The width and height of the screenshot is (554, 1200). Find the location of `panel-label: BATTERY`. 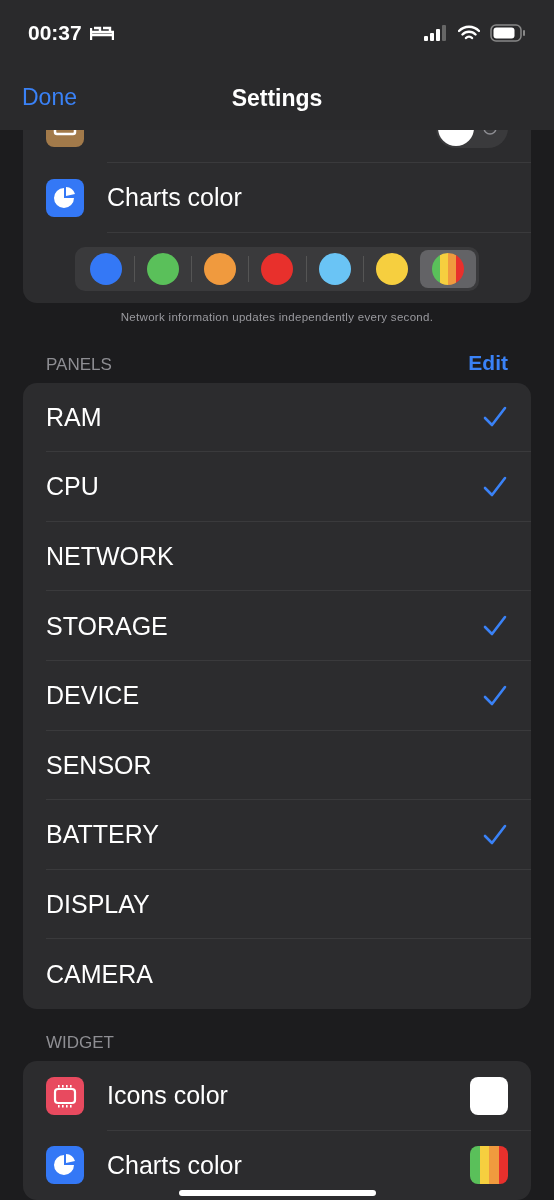

panel-label: BATTERY is located at coordinates (264, 835).